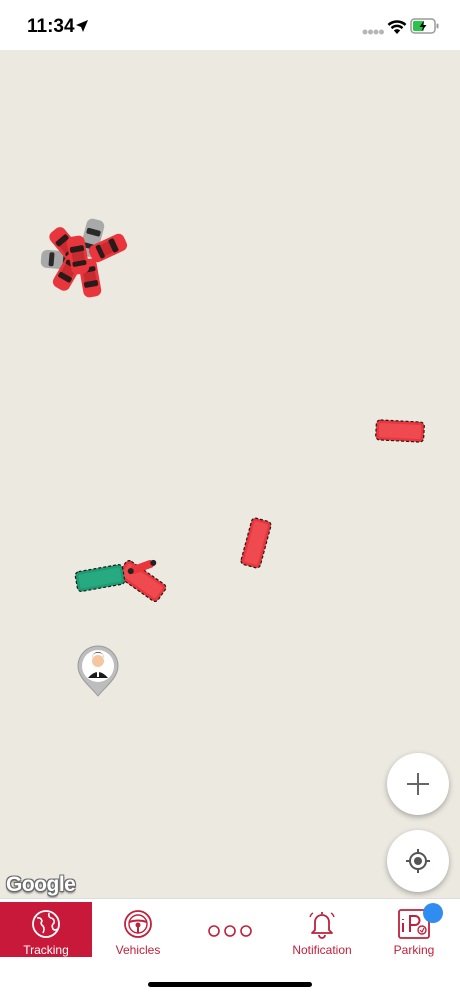 The image size is (460, 996). I want to click on tab-more, so click(230, 929).